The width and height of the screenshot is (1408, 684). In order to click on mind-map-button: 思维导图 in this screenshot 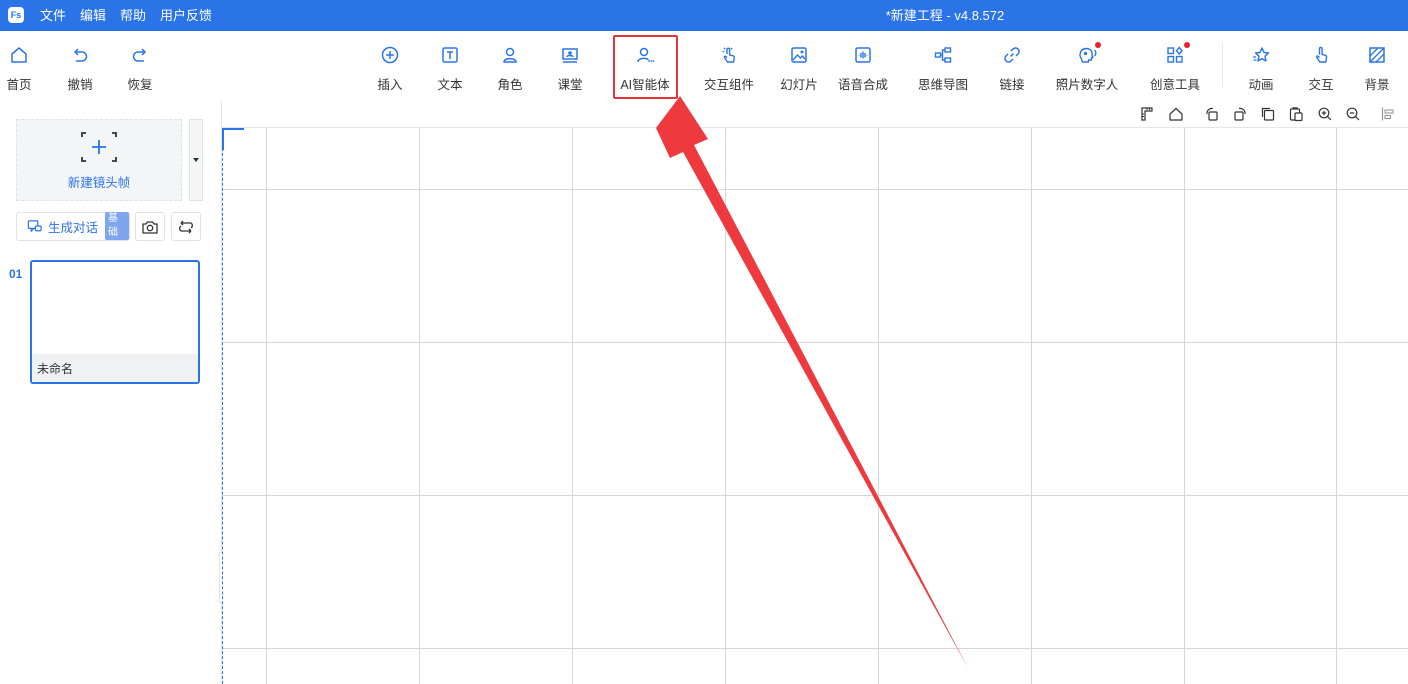, I will do `click(943, 69)`.